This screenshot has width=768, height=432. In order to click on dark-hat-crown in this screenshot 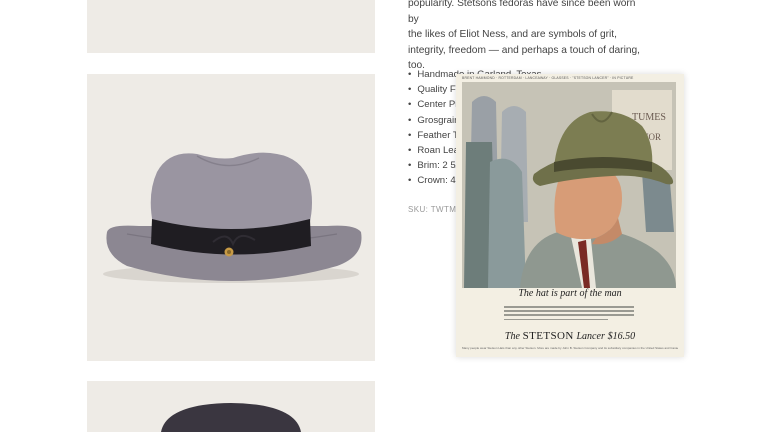, I will do `click(231, 417)`.